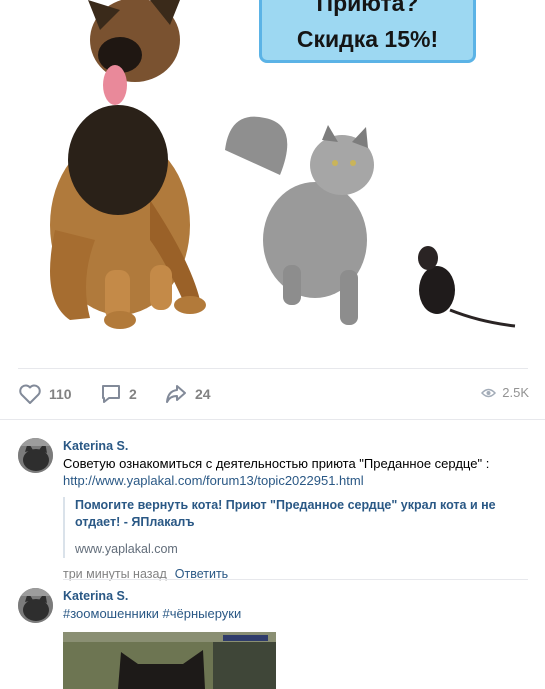  What do you see at coordinates (467, 287) in the screenshot?
I see `rat-image` at bounding box center [467, 287].